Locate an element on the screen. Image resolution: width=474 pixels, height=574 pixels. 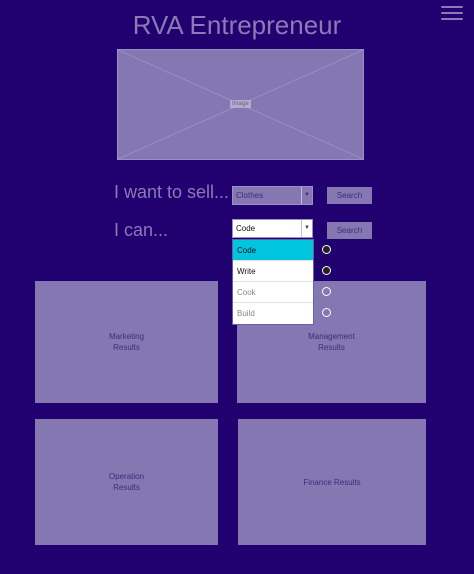
management-results-subtitle: Results is located at coordinates (331, 347).